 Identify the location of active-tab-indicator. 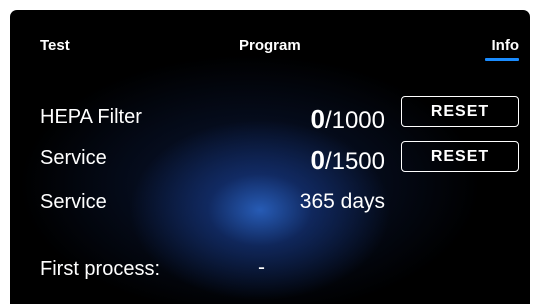
(502, 59).